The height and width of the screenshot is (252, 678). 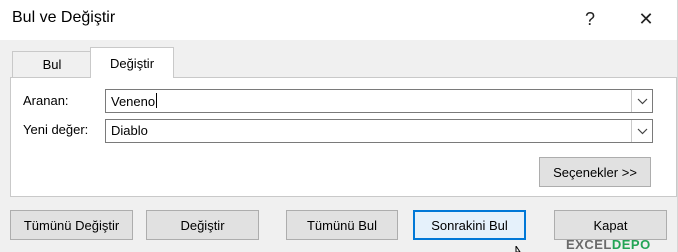 I want to click on find-what-input: Veneno, so click(x=134, y=101).